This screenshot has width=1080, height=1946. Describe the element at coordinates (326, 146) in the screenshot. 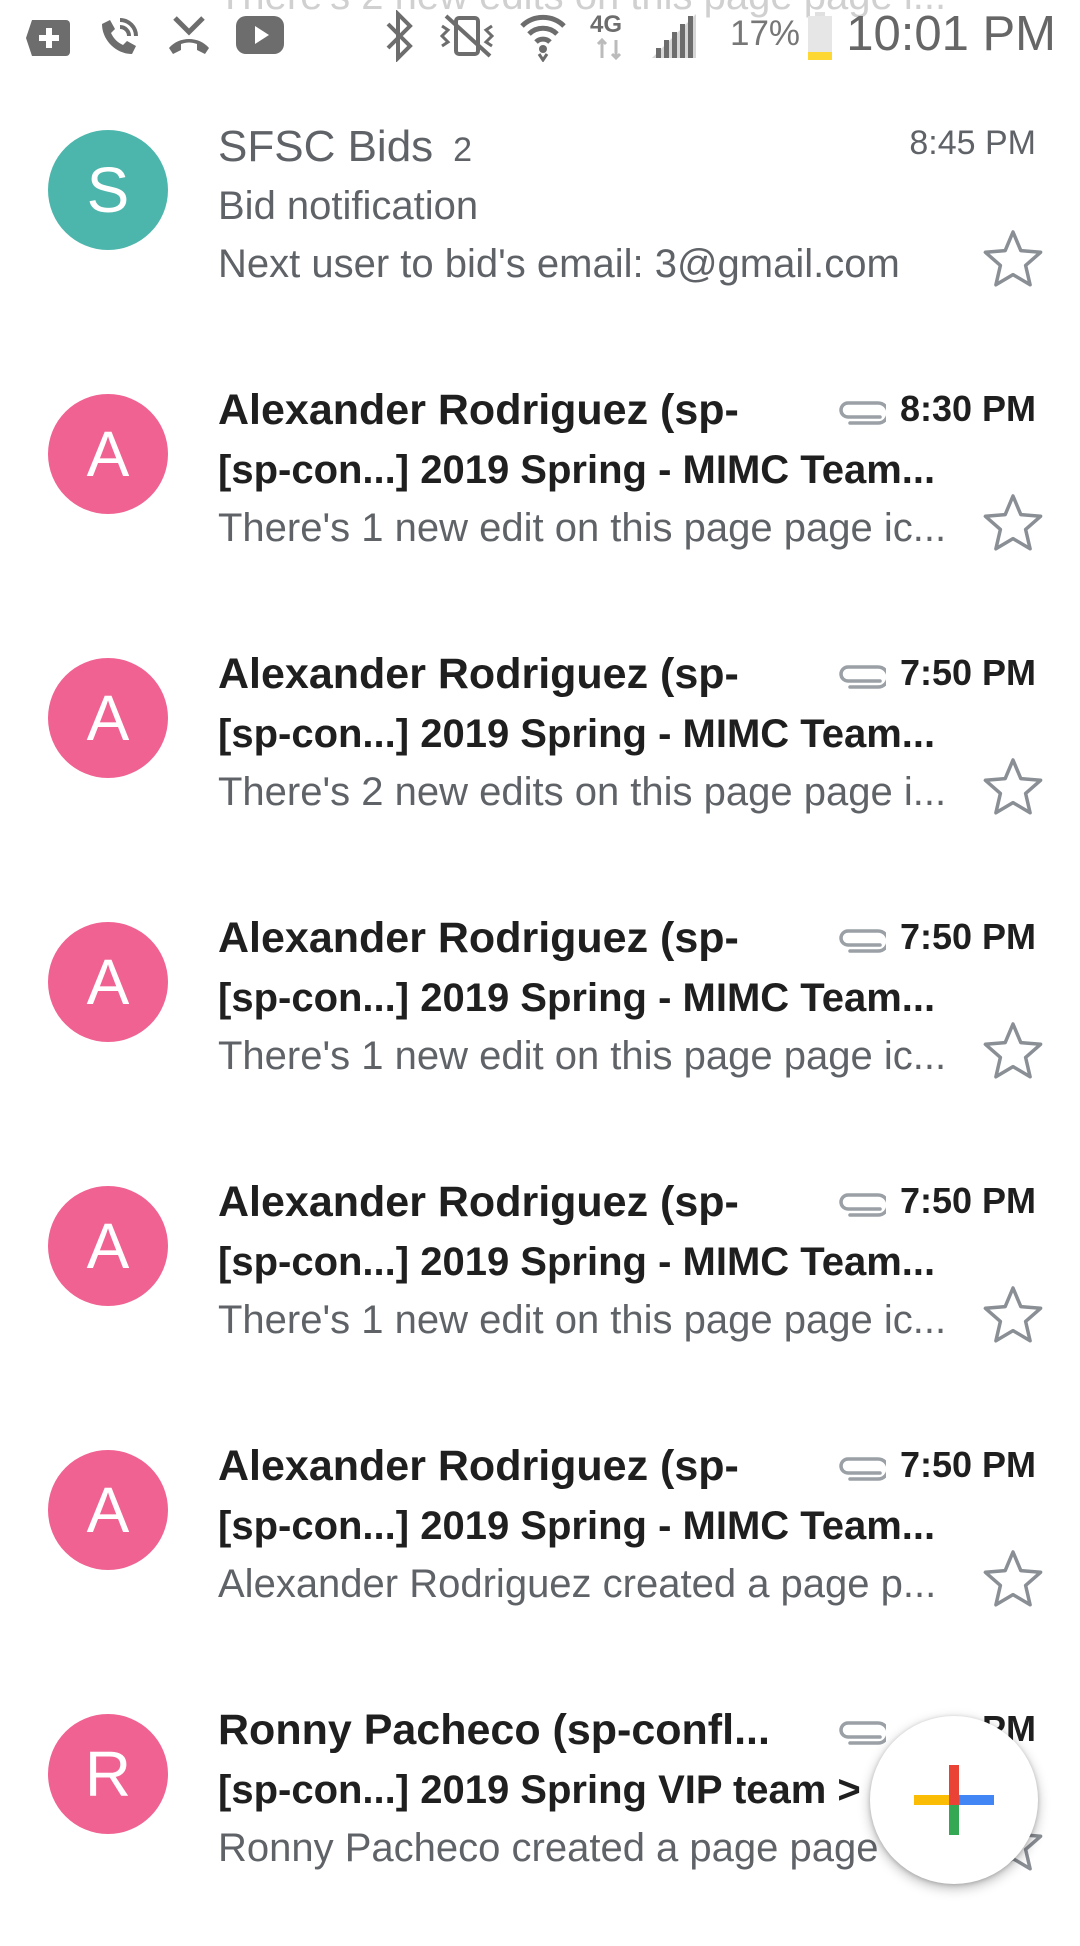

I see `sender-name-text: SFSC Bids` at that location.